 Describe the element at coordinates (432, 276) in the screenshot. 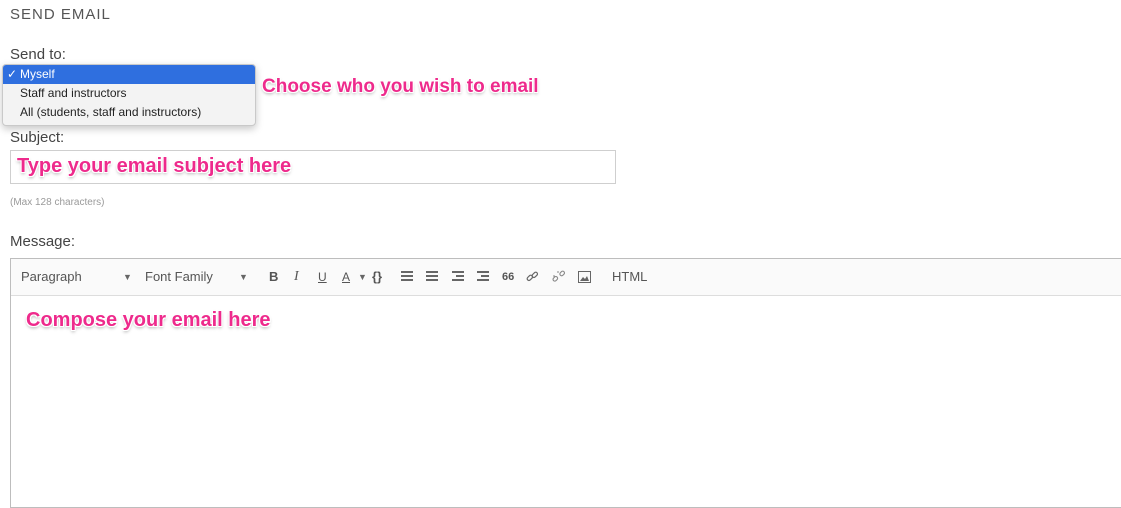

I see `numbered-list-icon` at that location.